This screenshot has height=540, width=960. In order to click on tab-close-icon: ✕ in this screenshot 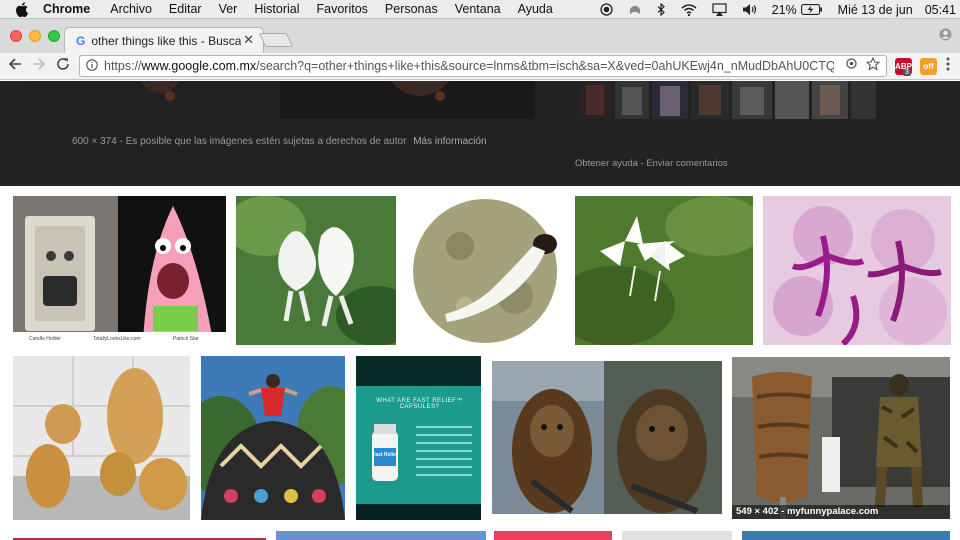, I will do `click(248, 40)`.